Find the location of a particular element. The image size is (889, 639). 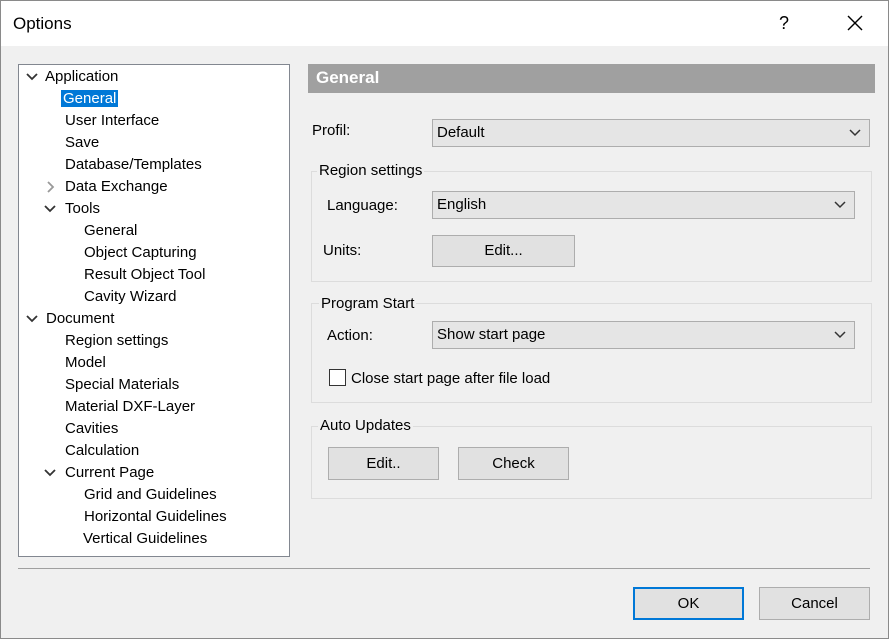

tree-item-save: Save is located at coordinates (82, 143).